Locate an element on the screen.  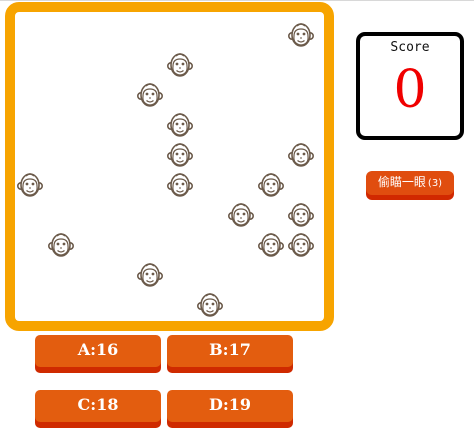
score-label: Score is located at coordinates (410, 47).